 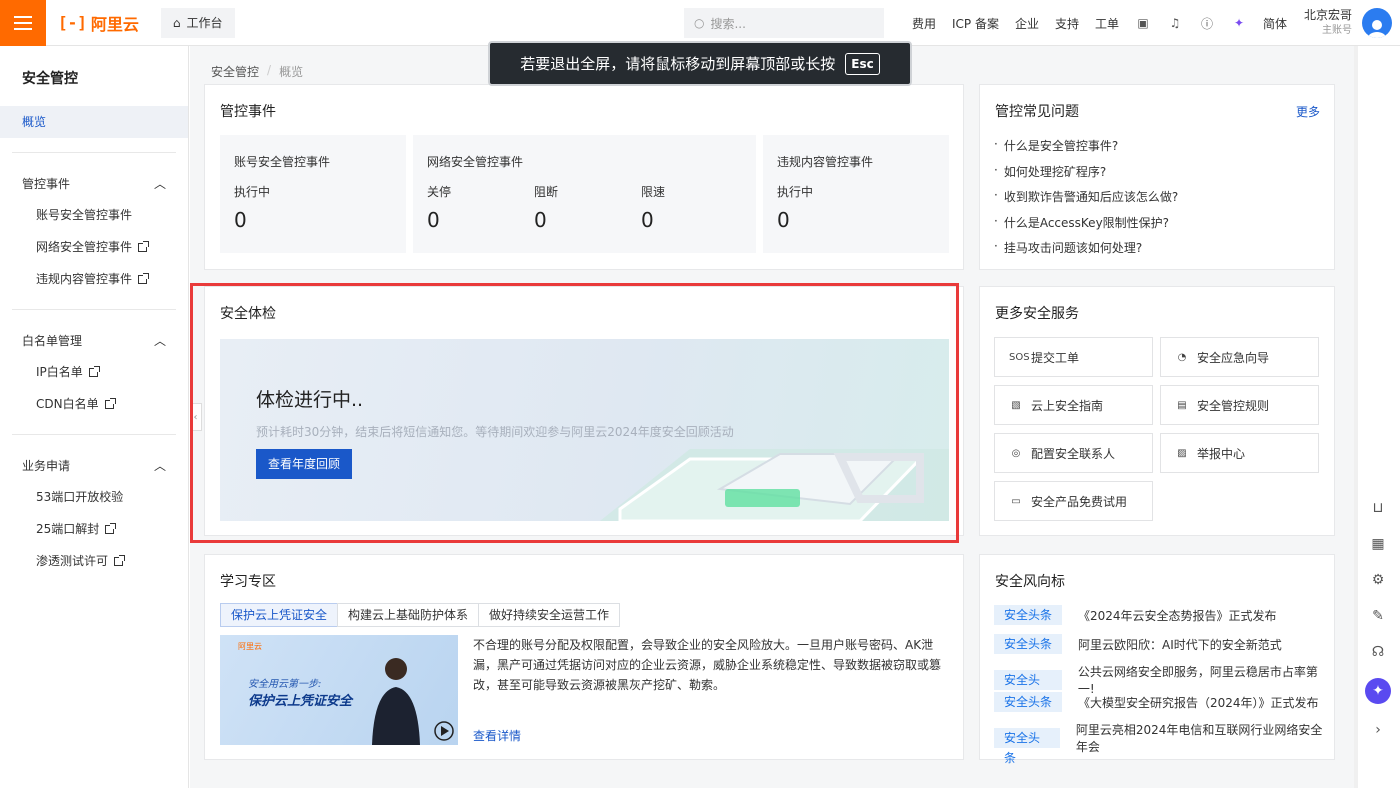 I want to click on content-events-box: 违规内容管控事件 执行中 0, so click(x=856, y=194).